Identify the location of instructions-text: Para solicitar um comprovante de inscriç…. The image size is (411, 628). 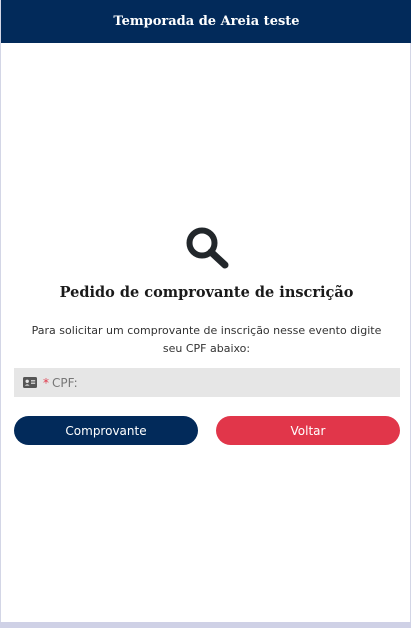
(206, 339).